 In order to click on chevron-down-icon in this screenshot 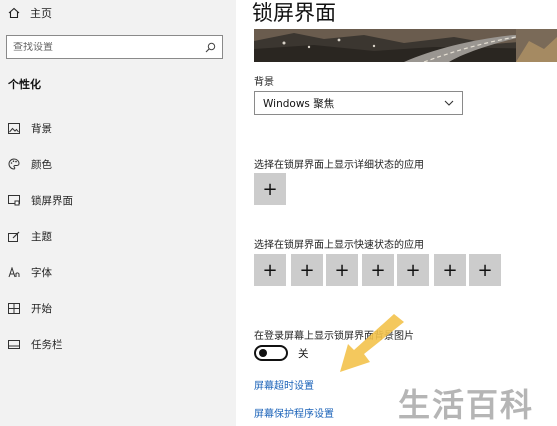, I will do `click(449, 103)`.